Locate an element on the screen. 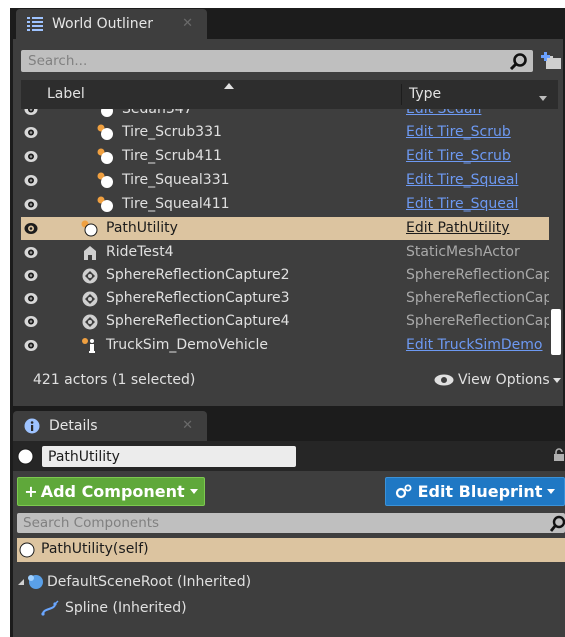  vehicle-blueprint-icon is located at coordinates (88, 345).